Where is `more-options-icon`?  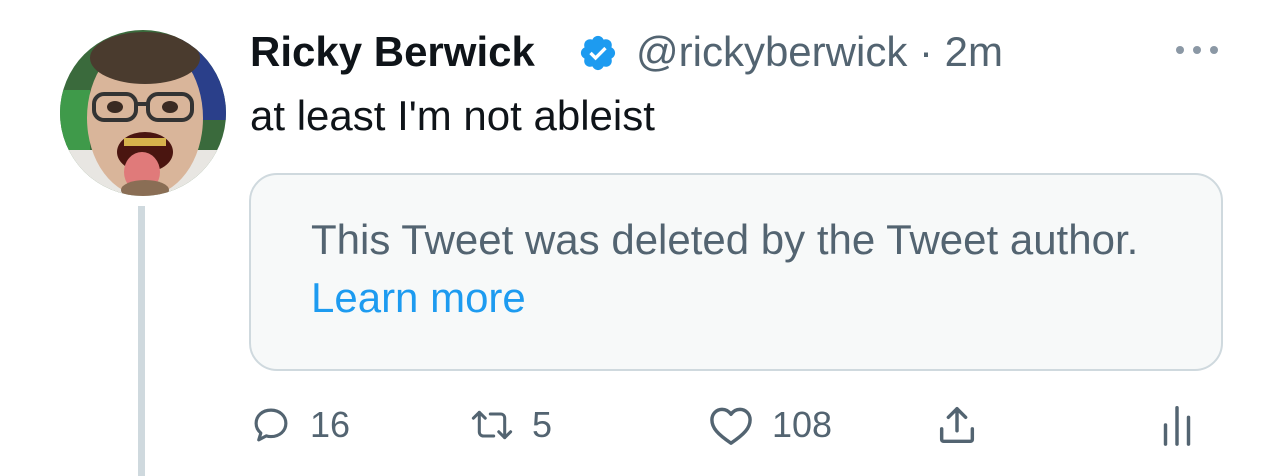
more-options-icon is located at coordinates (1197, 50).